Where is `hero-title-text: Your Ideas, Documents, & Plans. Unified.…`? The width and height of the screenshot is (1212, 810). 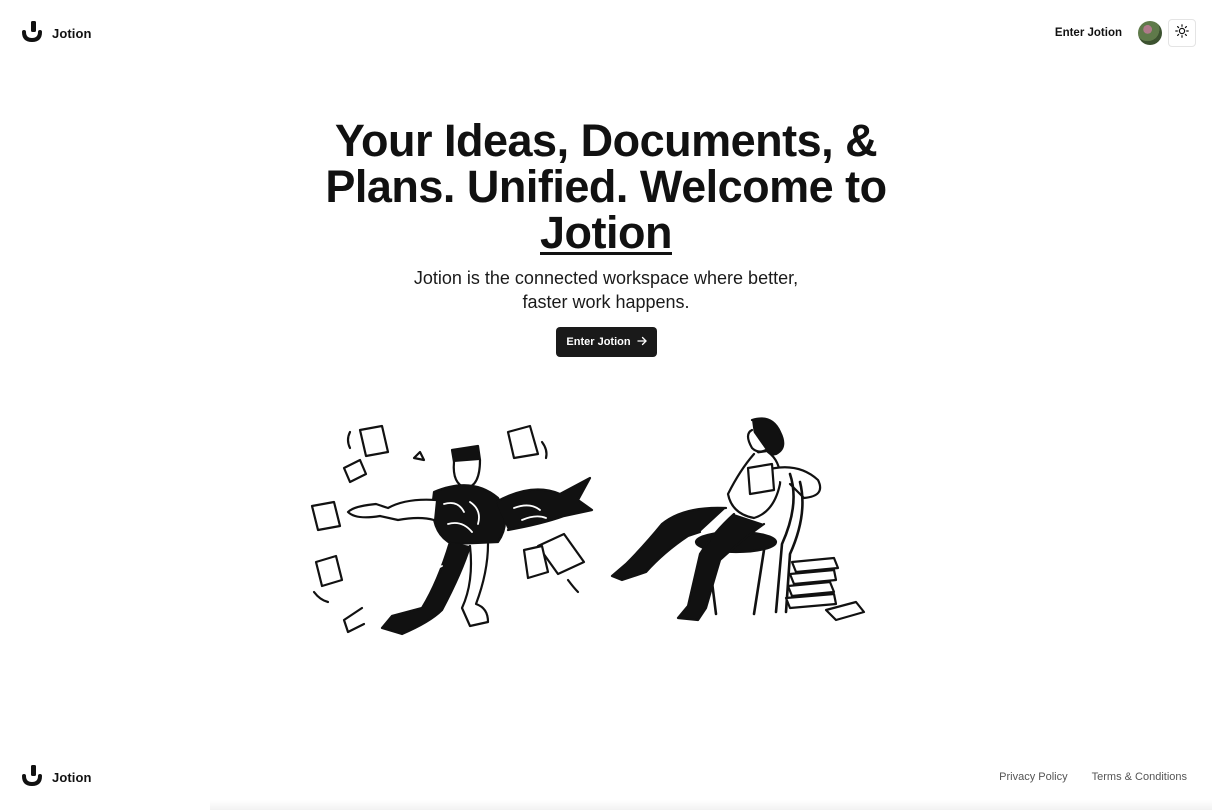
hero-title-text: Your Ideas, Documents, & Plans. Unified.… is located at coordinates (606, 163).